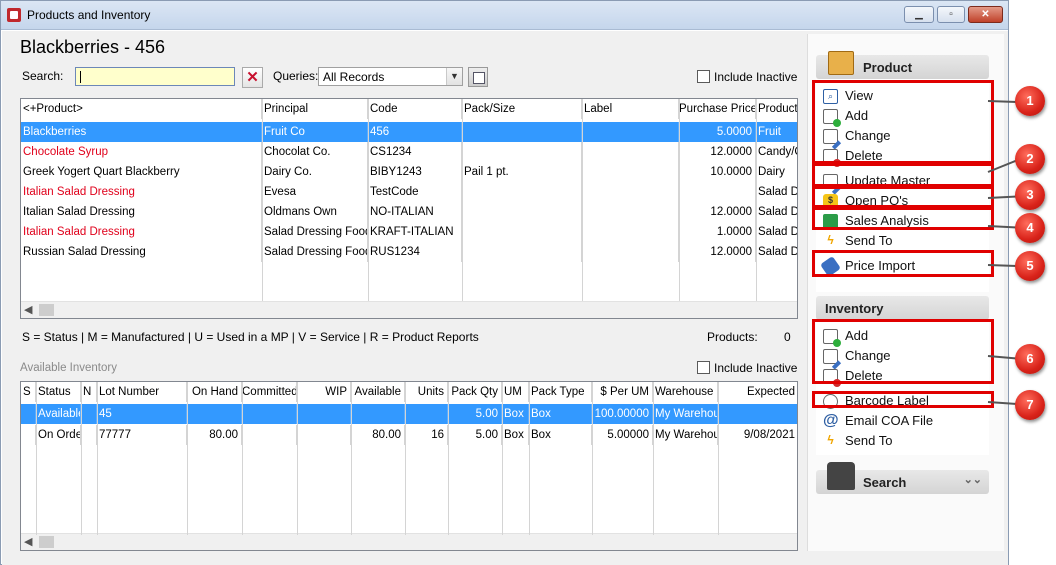  I want to click on double-chevron-down-icon: ⌄⌄, so click(973, 479).